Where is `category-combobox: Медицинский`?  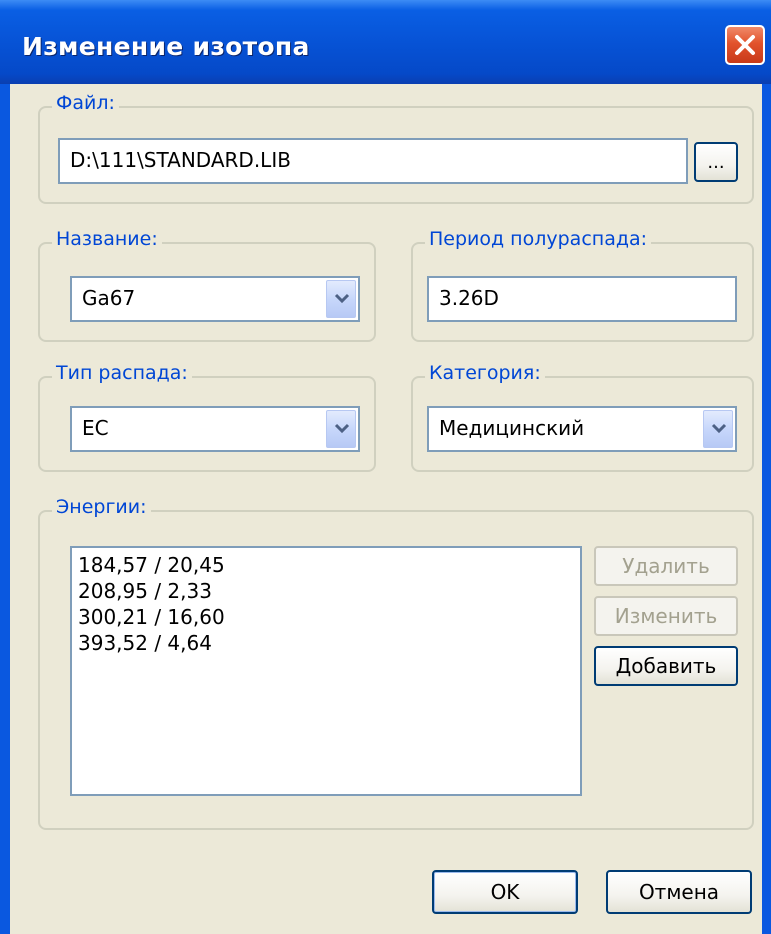
category-combobox: Медицинский is located at coordinates (582, 429).